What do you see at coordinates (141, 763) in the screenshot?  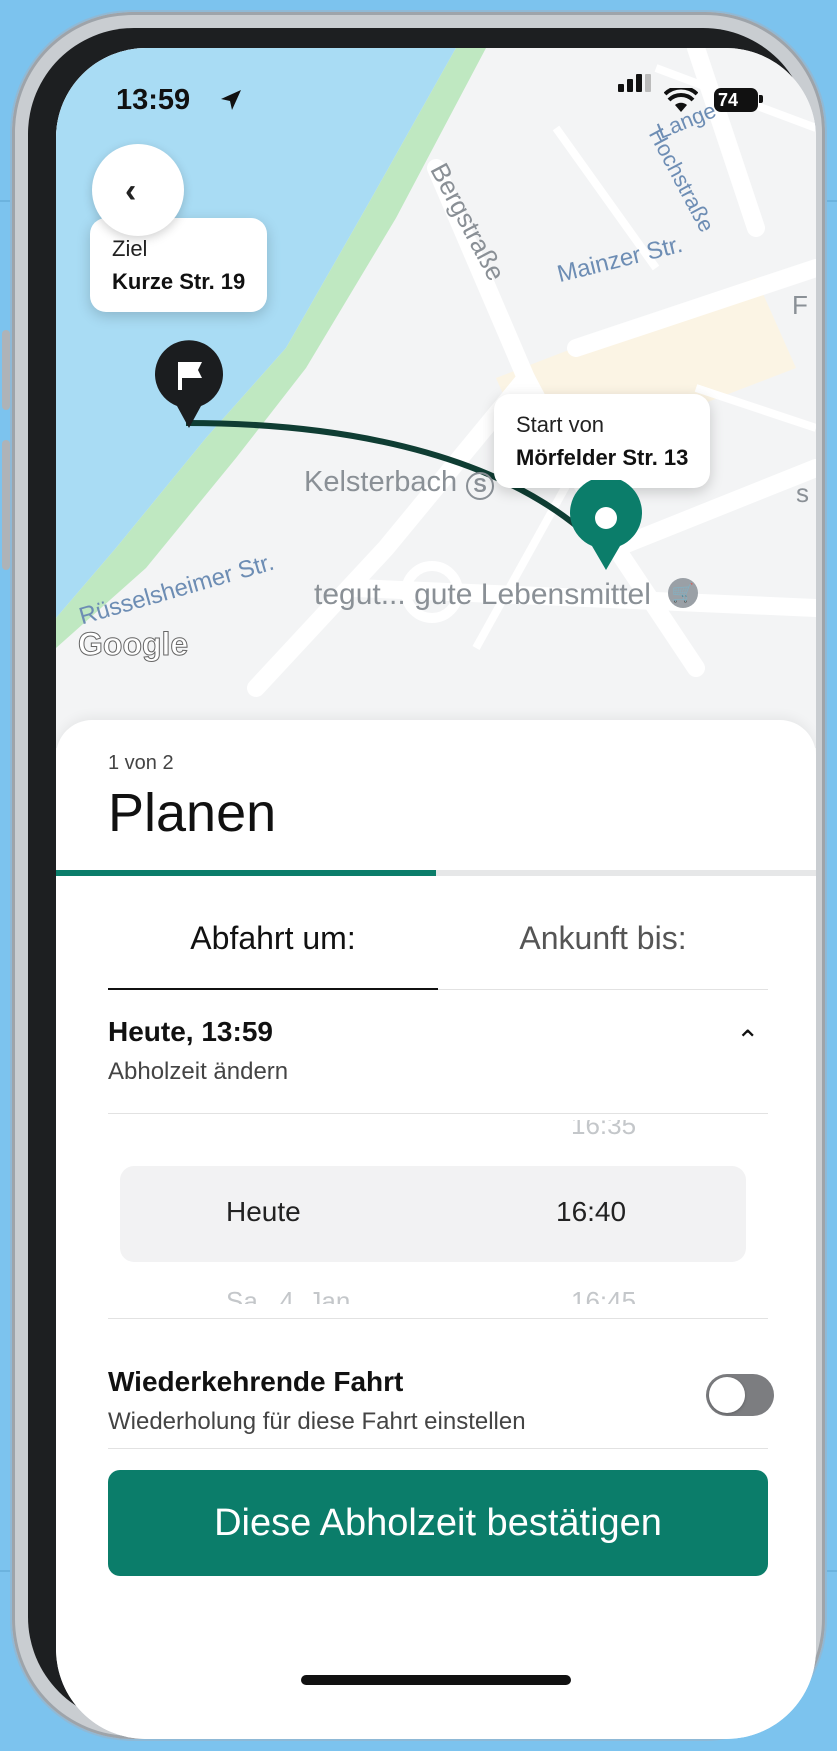 I see `step-indicator: 1 von 2` at bounding box center [141, 763].